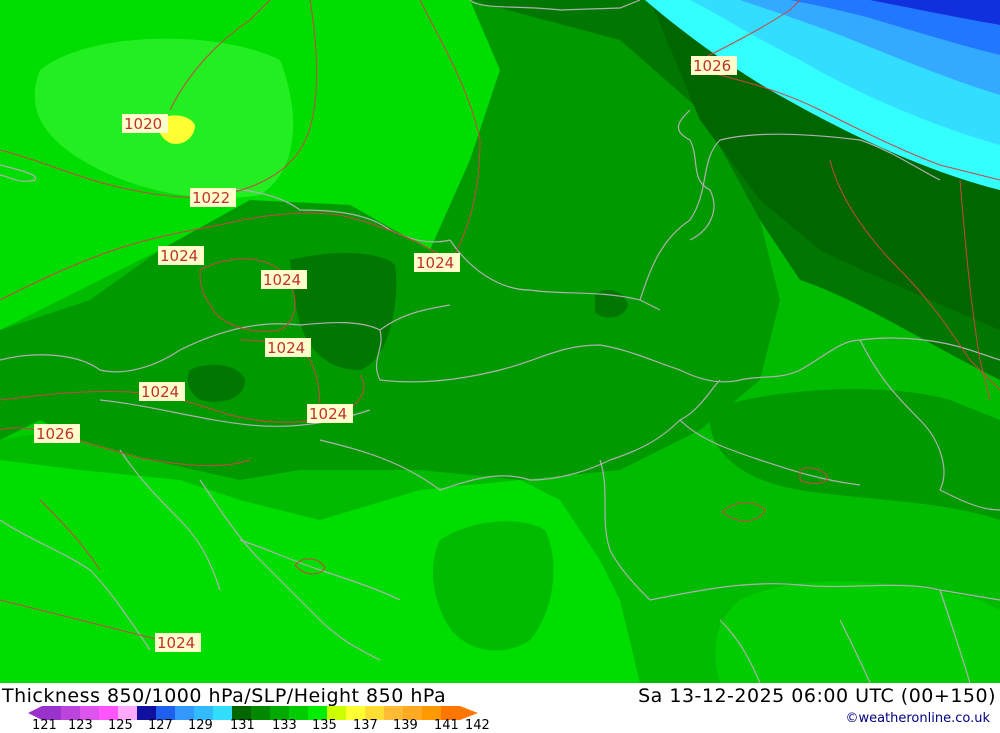 This screenshot has width=1000, height=733. Describe the element at coordinates (242, 725) in the screenshot. I see `legend-tick-label: 131` at that location.